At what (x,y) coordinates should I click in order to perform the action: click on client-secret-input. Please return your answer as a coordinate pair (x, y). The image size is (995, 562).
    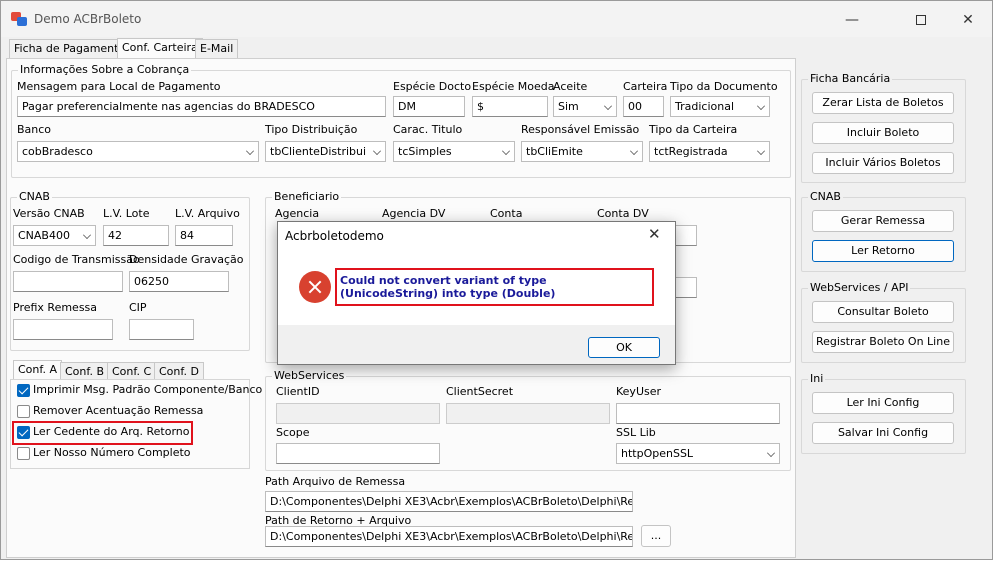
    Looking at the image, I should click on (528, 413).